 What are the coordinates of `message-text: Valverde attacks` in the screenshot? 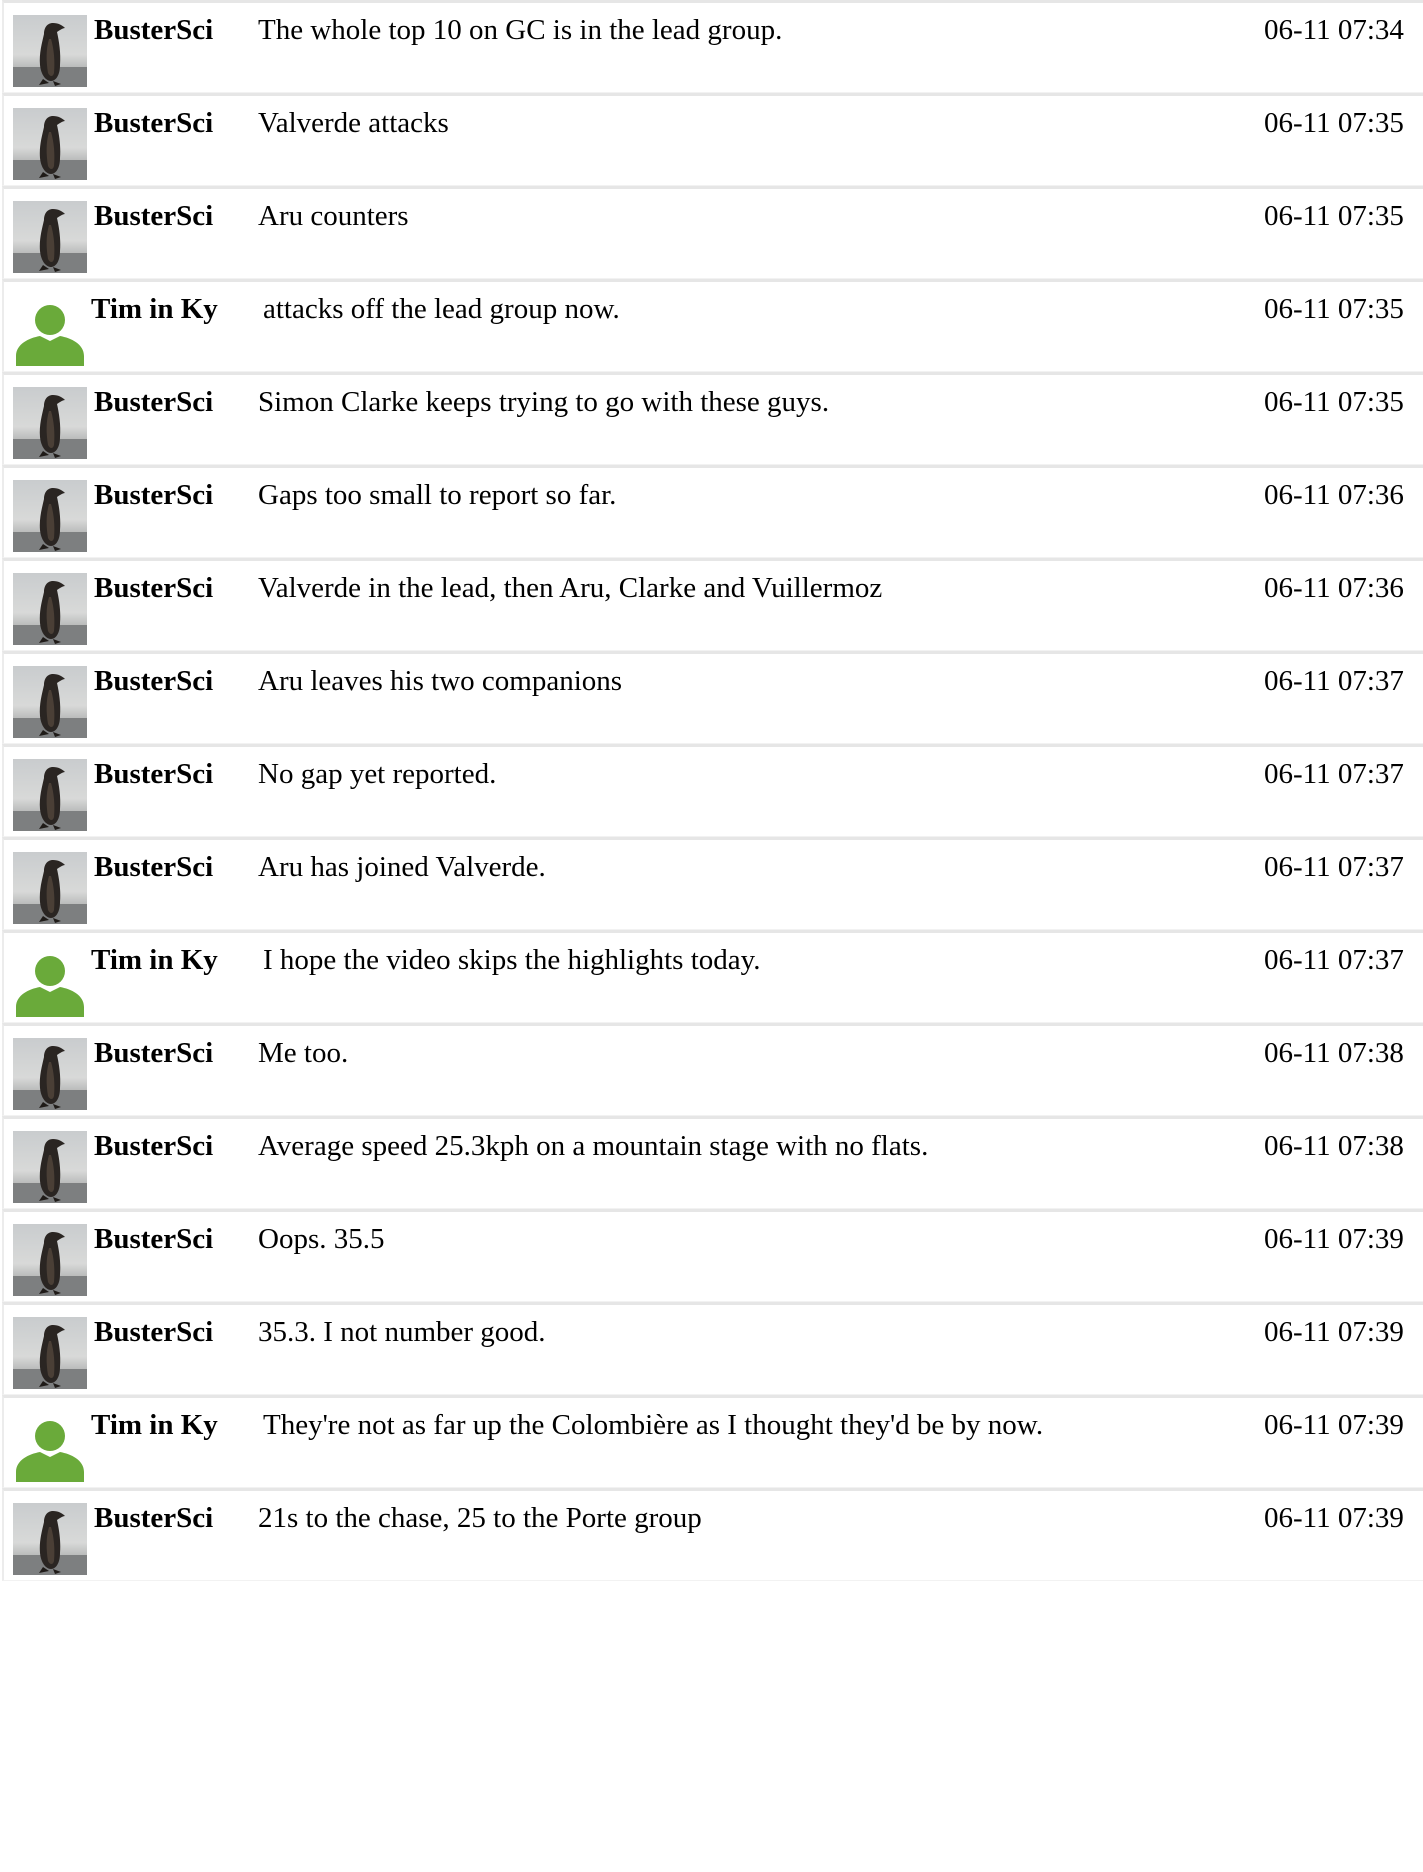 It's located at (353, 123).